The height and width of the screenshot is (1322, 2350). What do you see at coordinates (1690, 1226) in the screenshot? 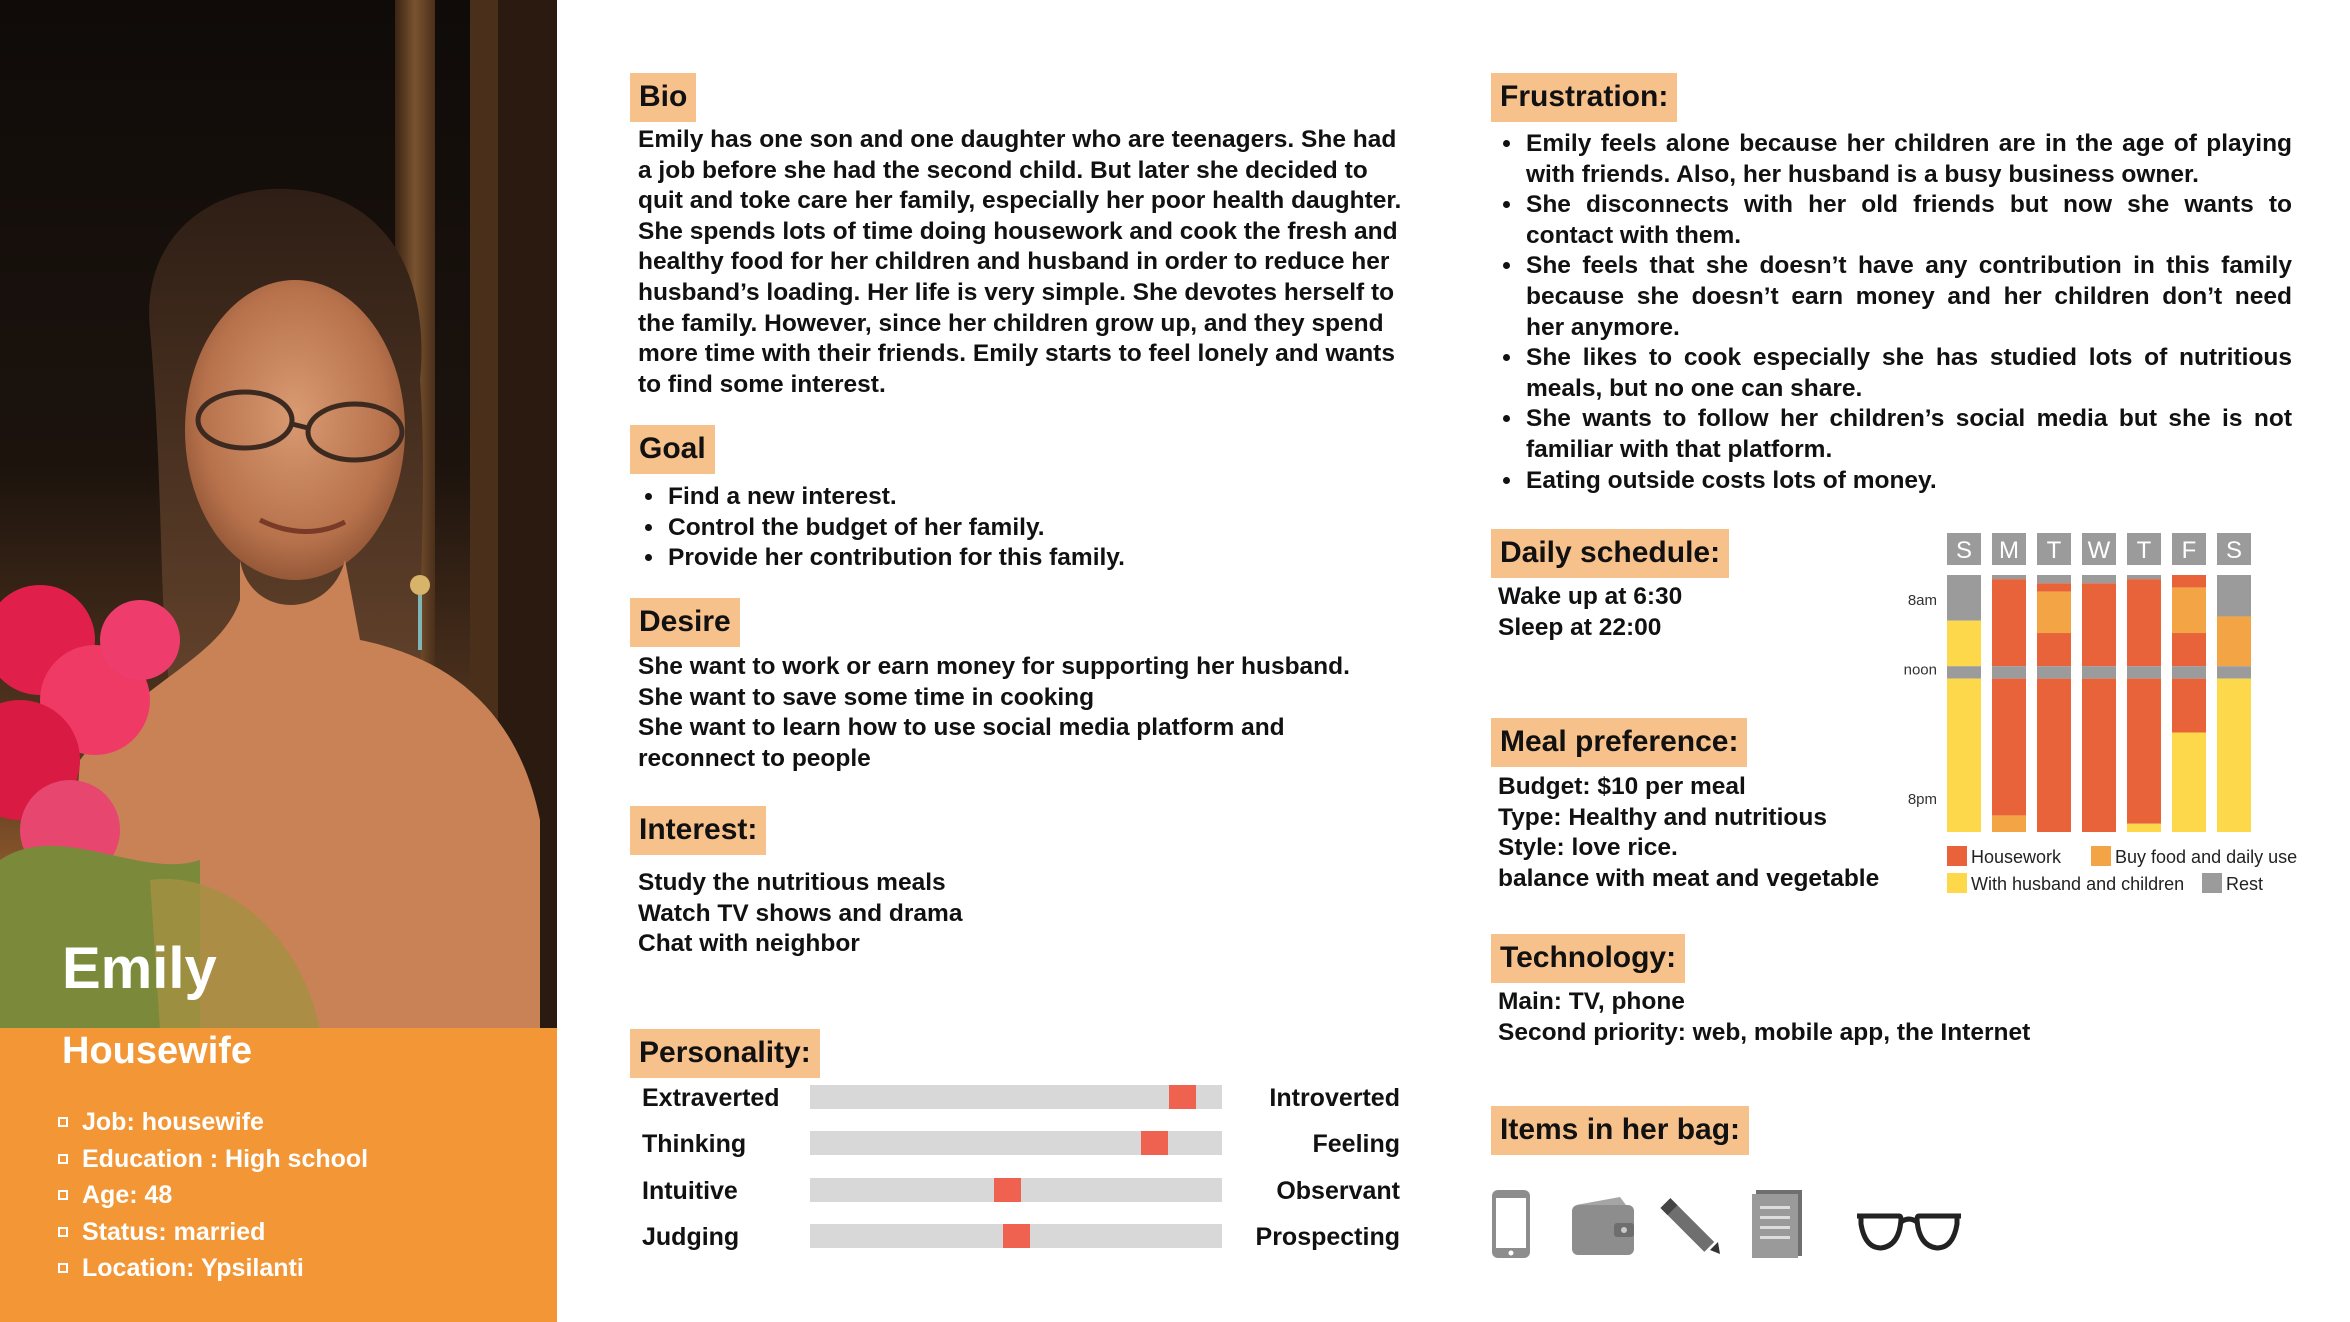
I see `pencil-icon` at bounding box center [1690, 1226].